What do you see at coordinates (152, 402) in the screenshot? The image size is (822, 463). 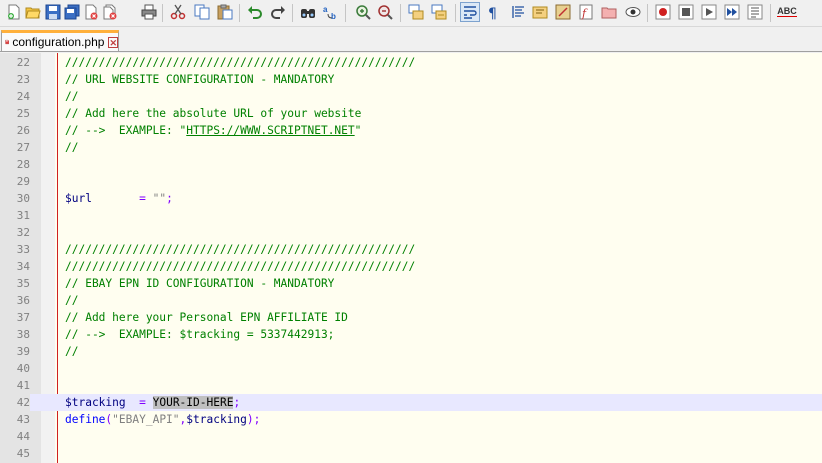 I see `code-text: $tracking = YOUR-ID-HERE;` at bounding box center [152, 402].